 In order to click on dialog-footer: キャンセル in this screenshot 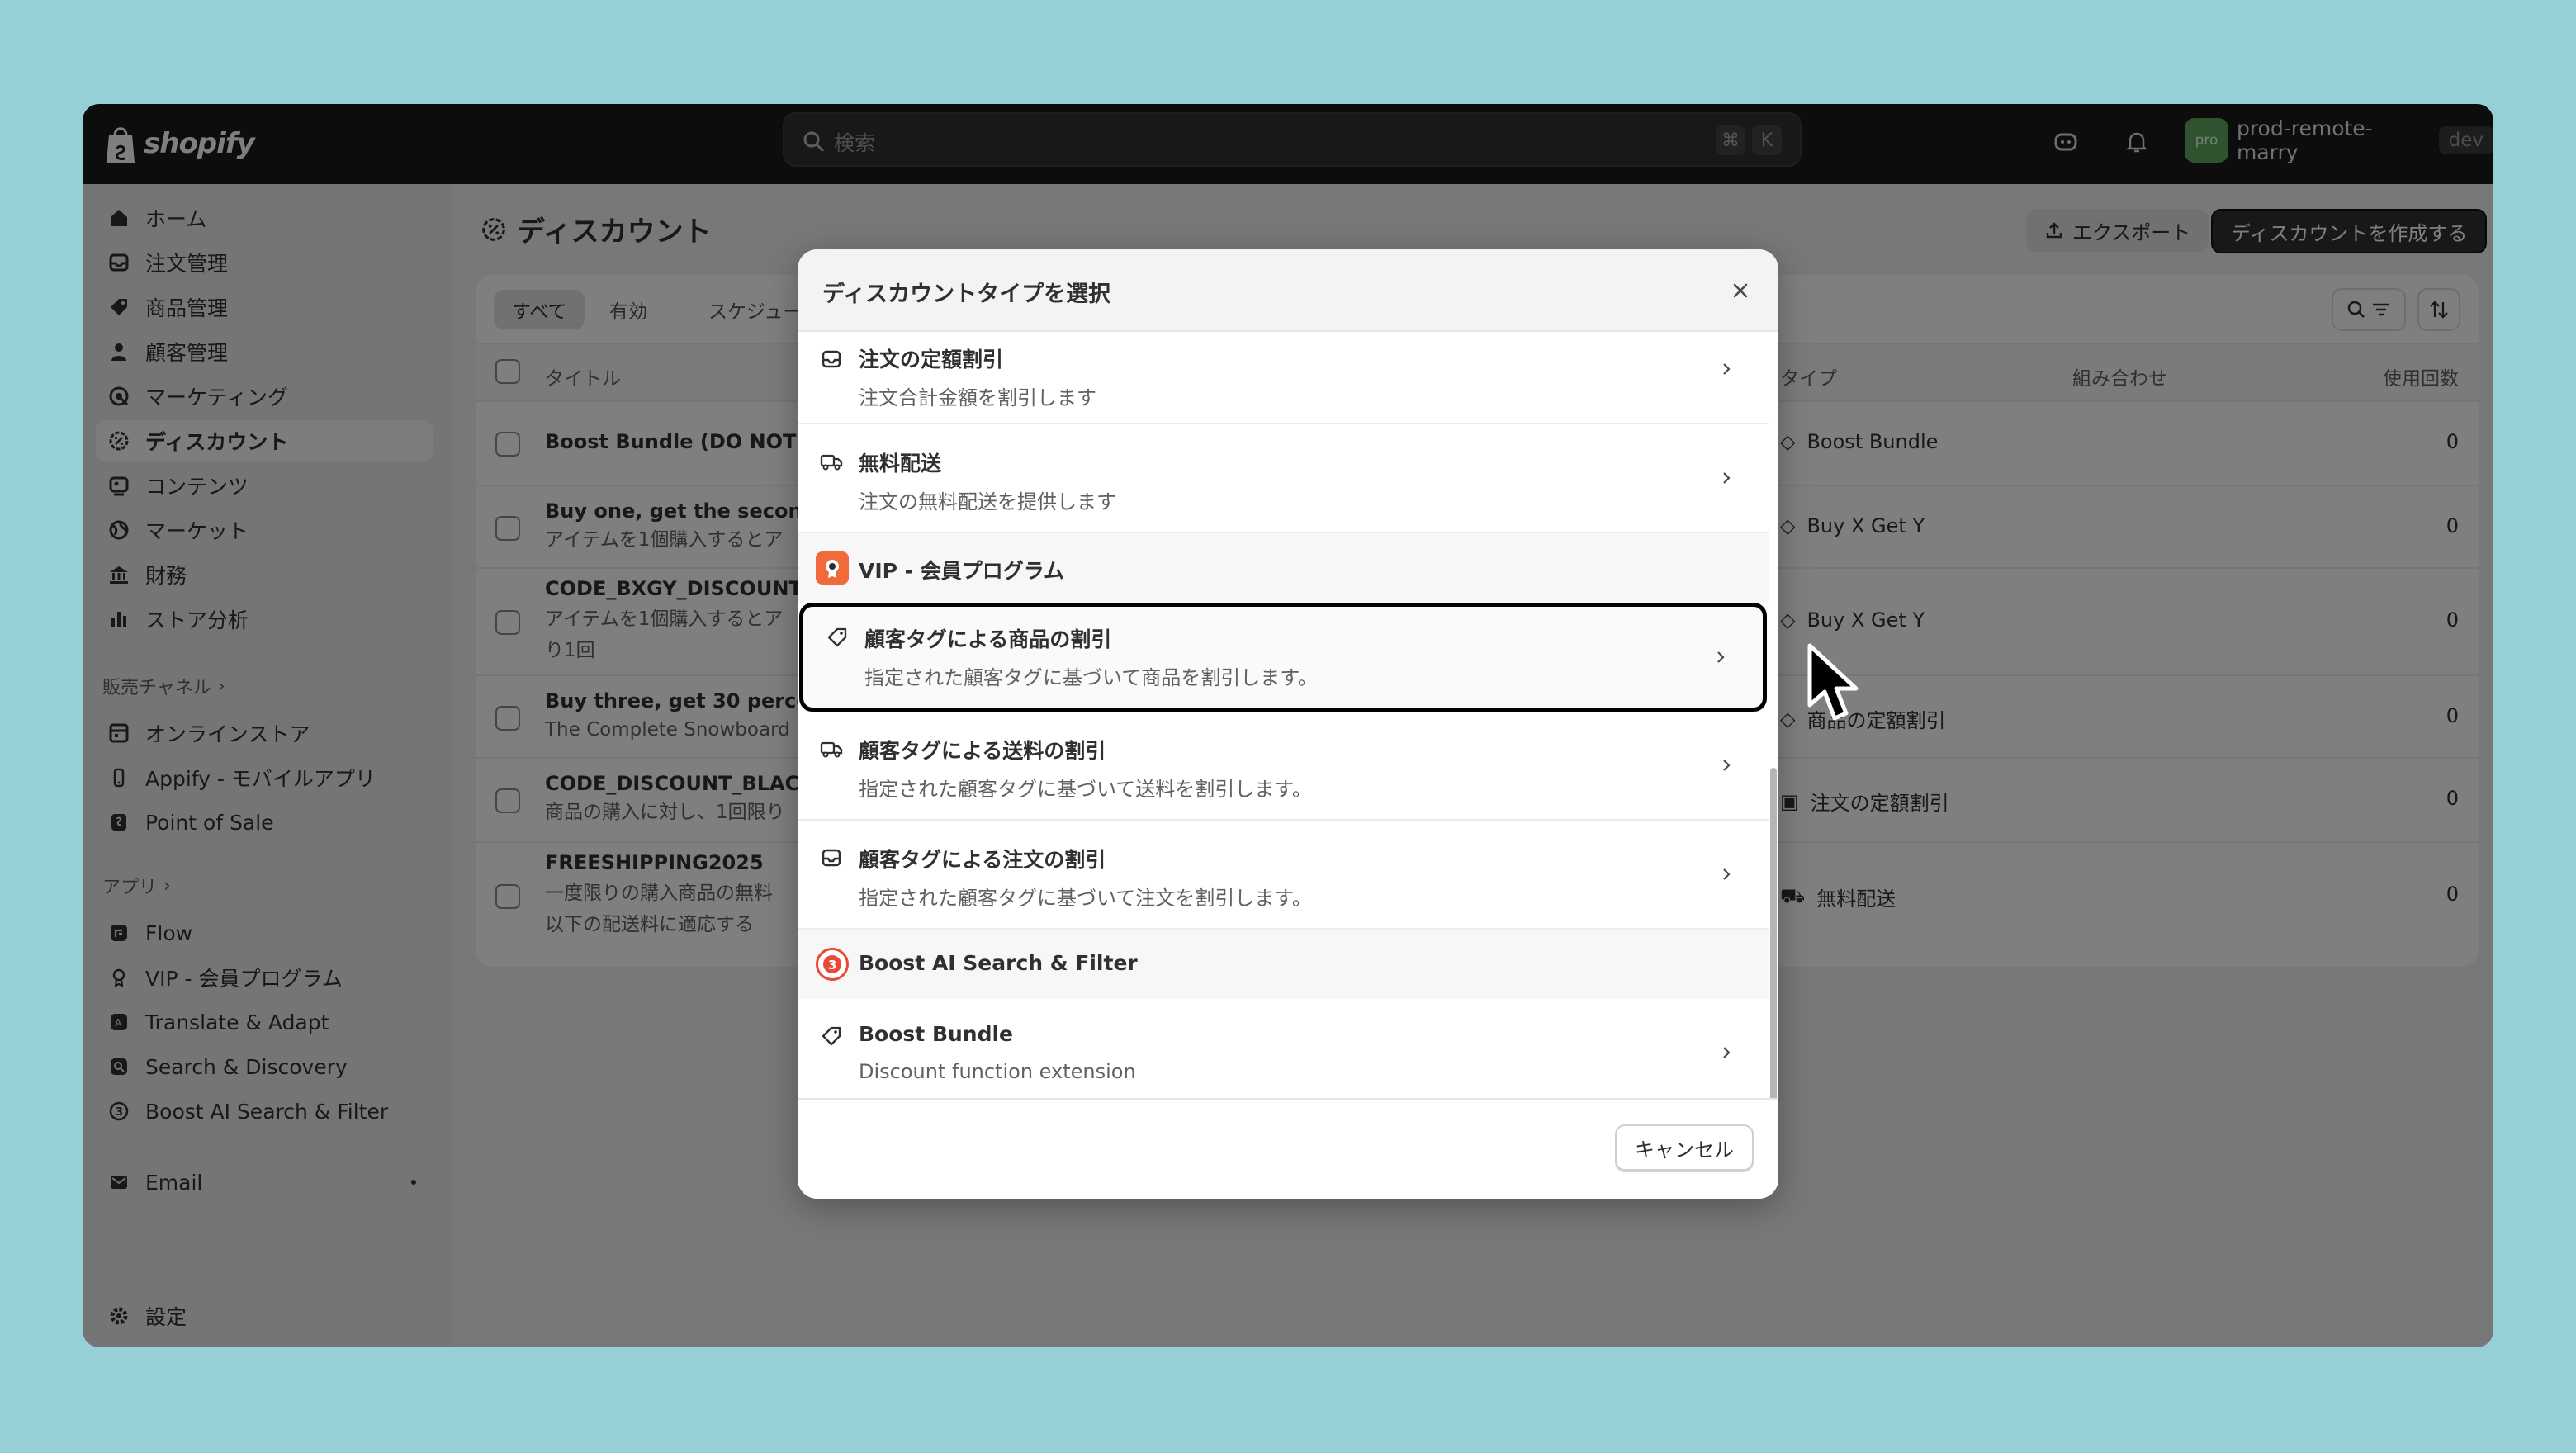, I will do `click(1288, 1148)`.